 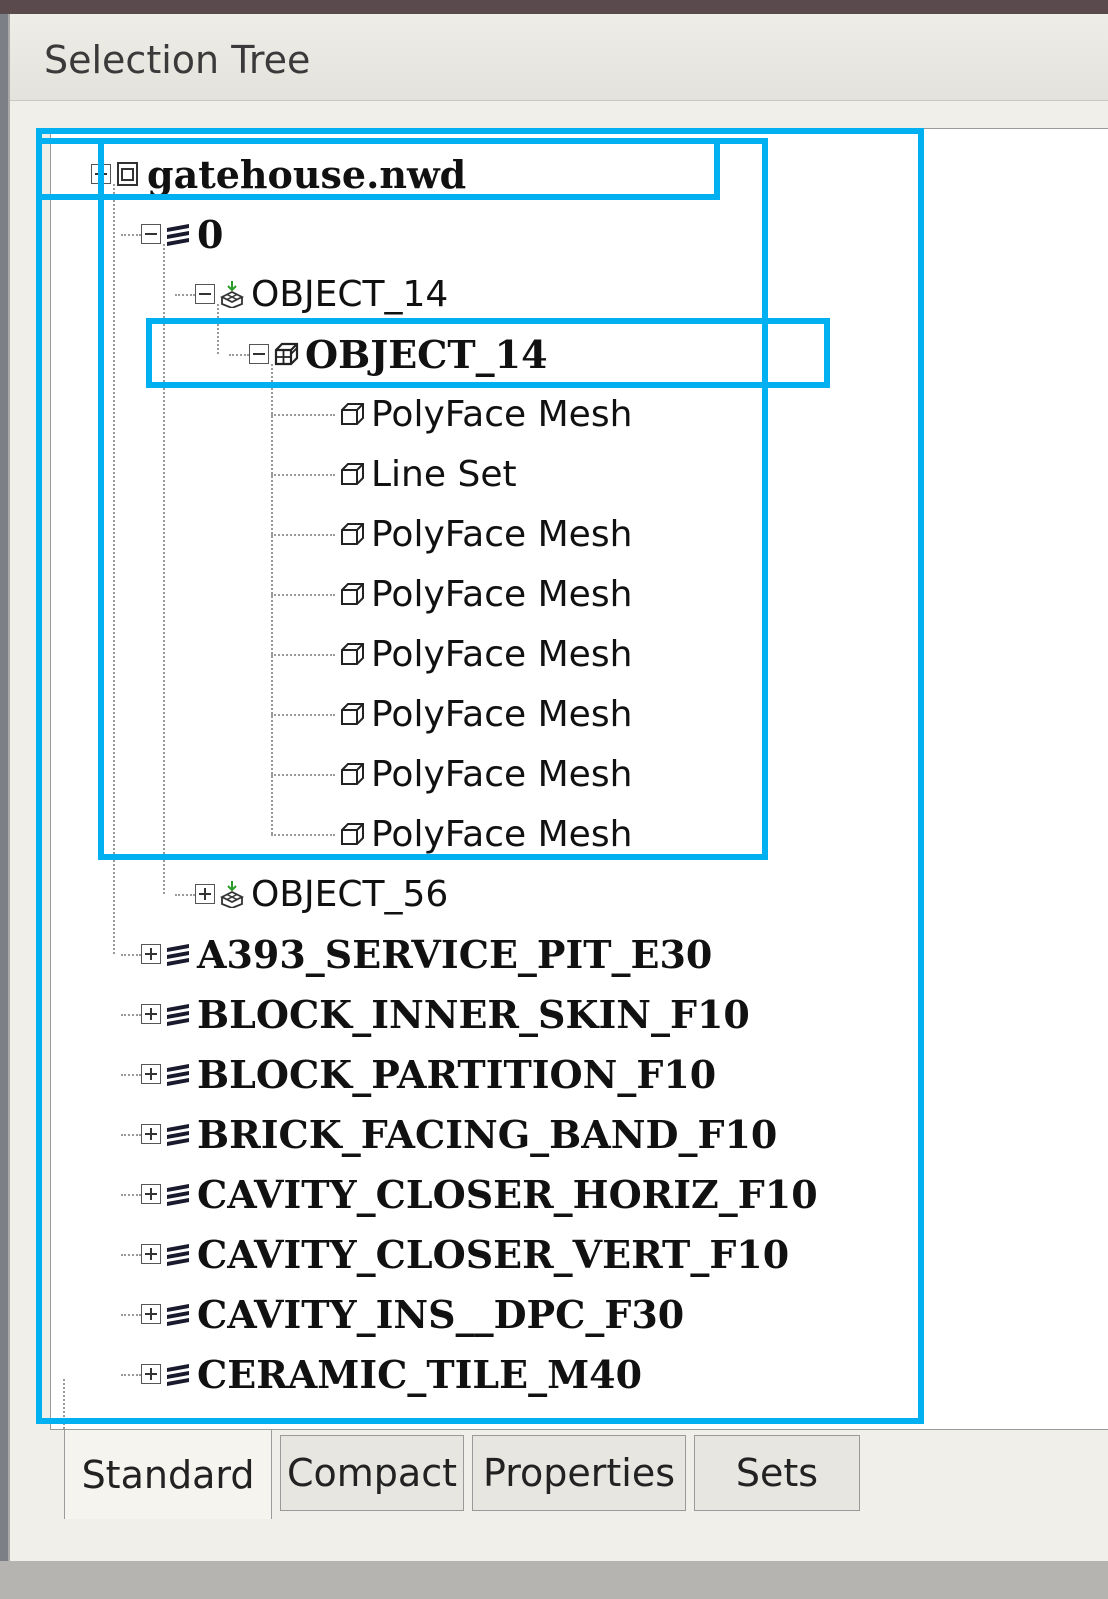 I want to click on window-bottom-edge, so click(x=554, y=1580).